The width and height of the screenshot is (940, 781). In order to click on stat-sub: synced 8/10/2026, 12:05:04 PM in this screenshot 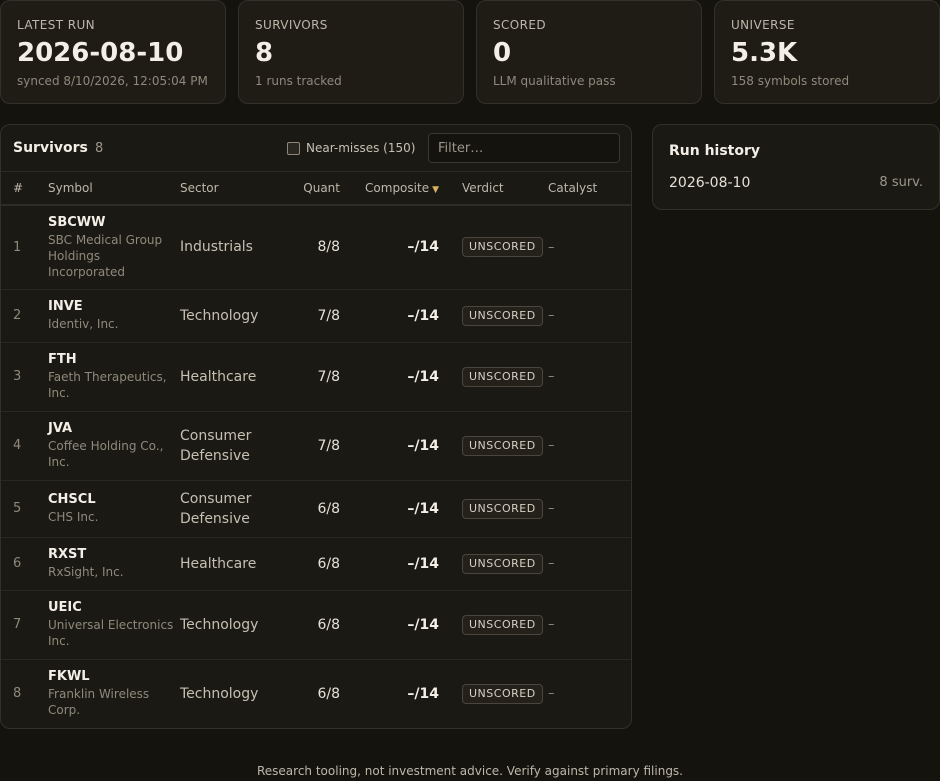, I will do `click(112, 81)`.